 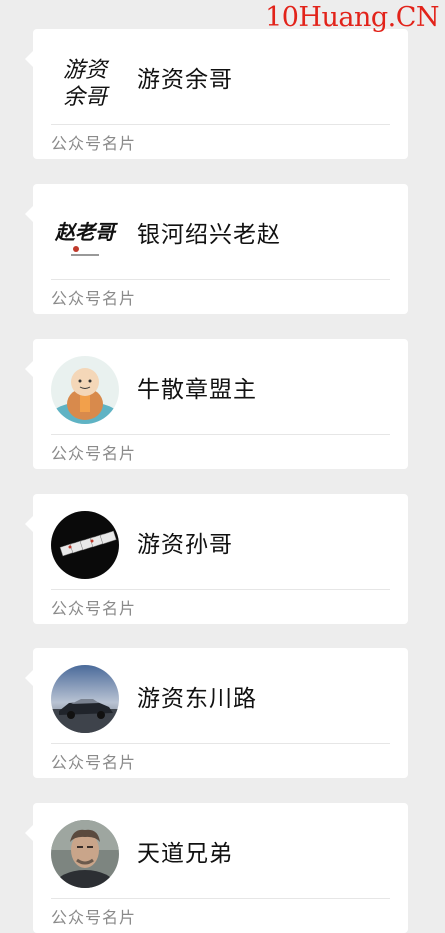 I want to click on contact-card-5: 游资东川路 公众号名片, so click(x=216, y=713).